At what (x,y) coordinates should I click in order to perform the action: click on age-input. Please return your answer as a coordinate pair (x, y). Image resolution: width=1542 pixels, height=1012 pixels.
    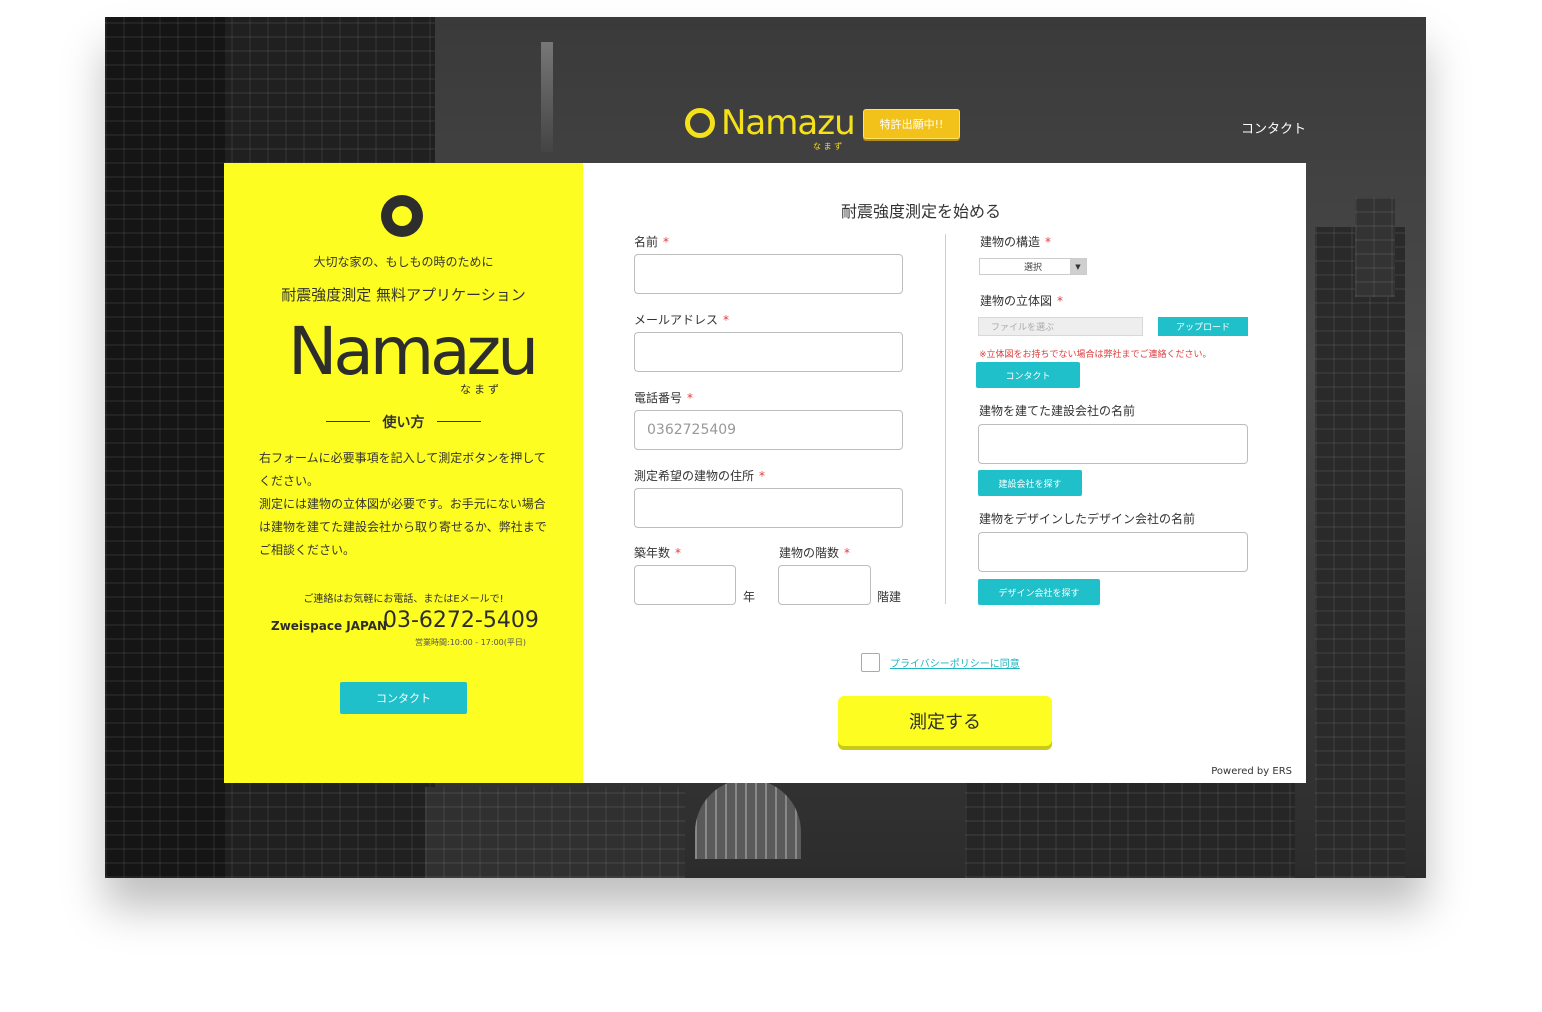
    Looking at the image, I should click on (685, 585).